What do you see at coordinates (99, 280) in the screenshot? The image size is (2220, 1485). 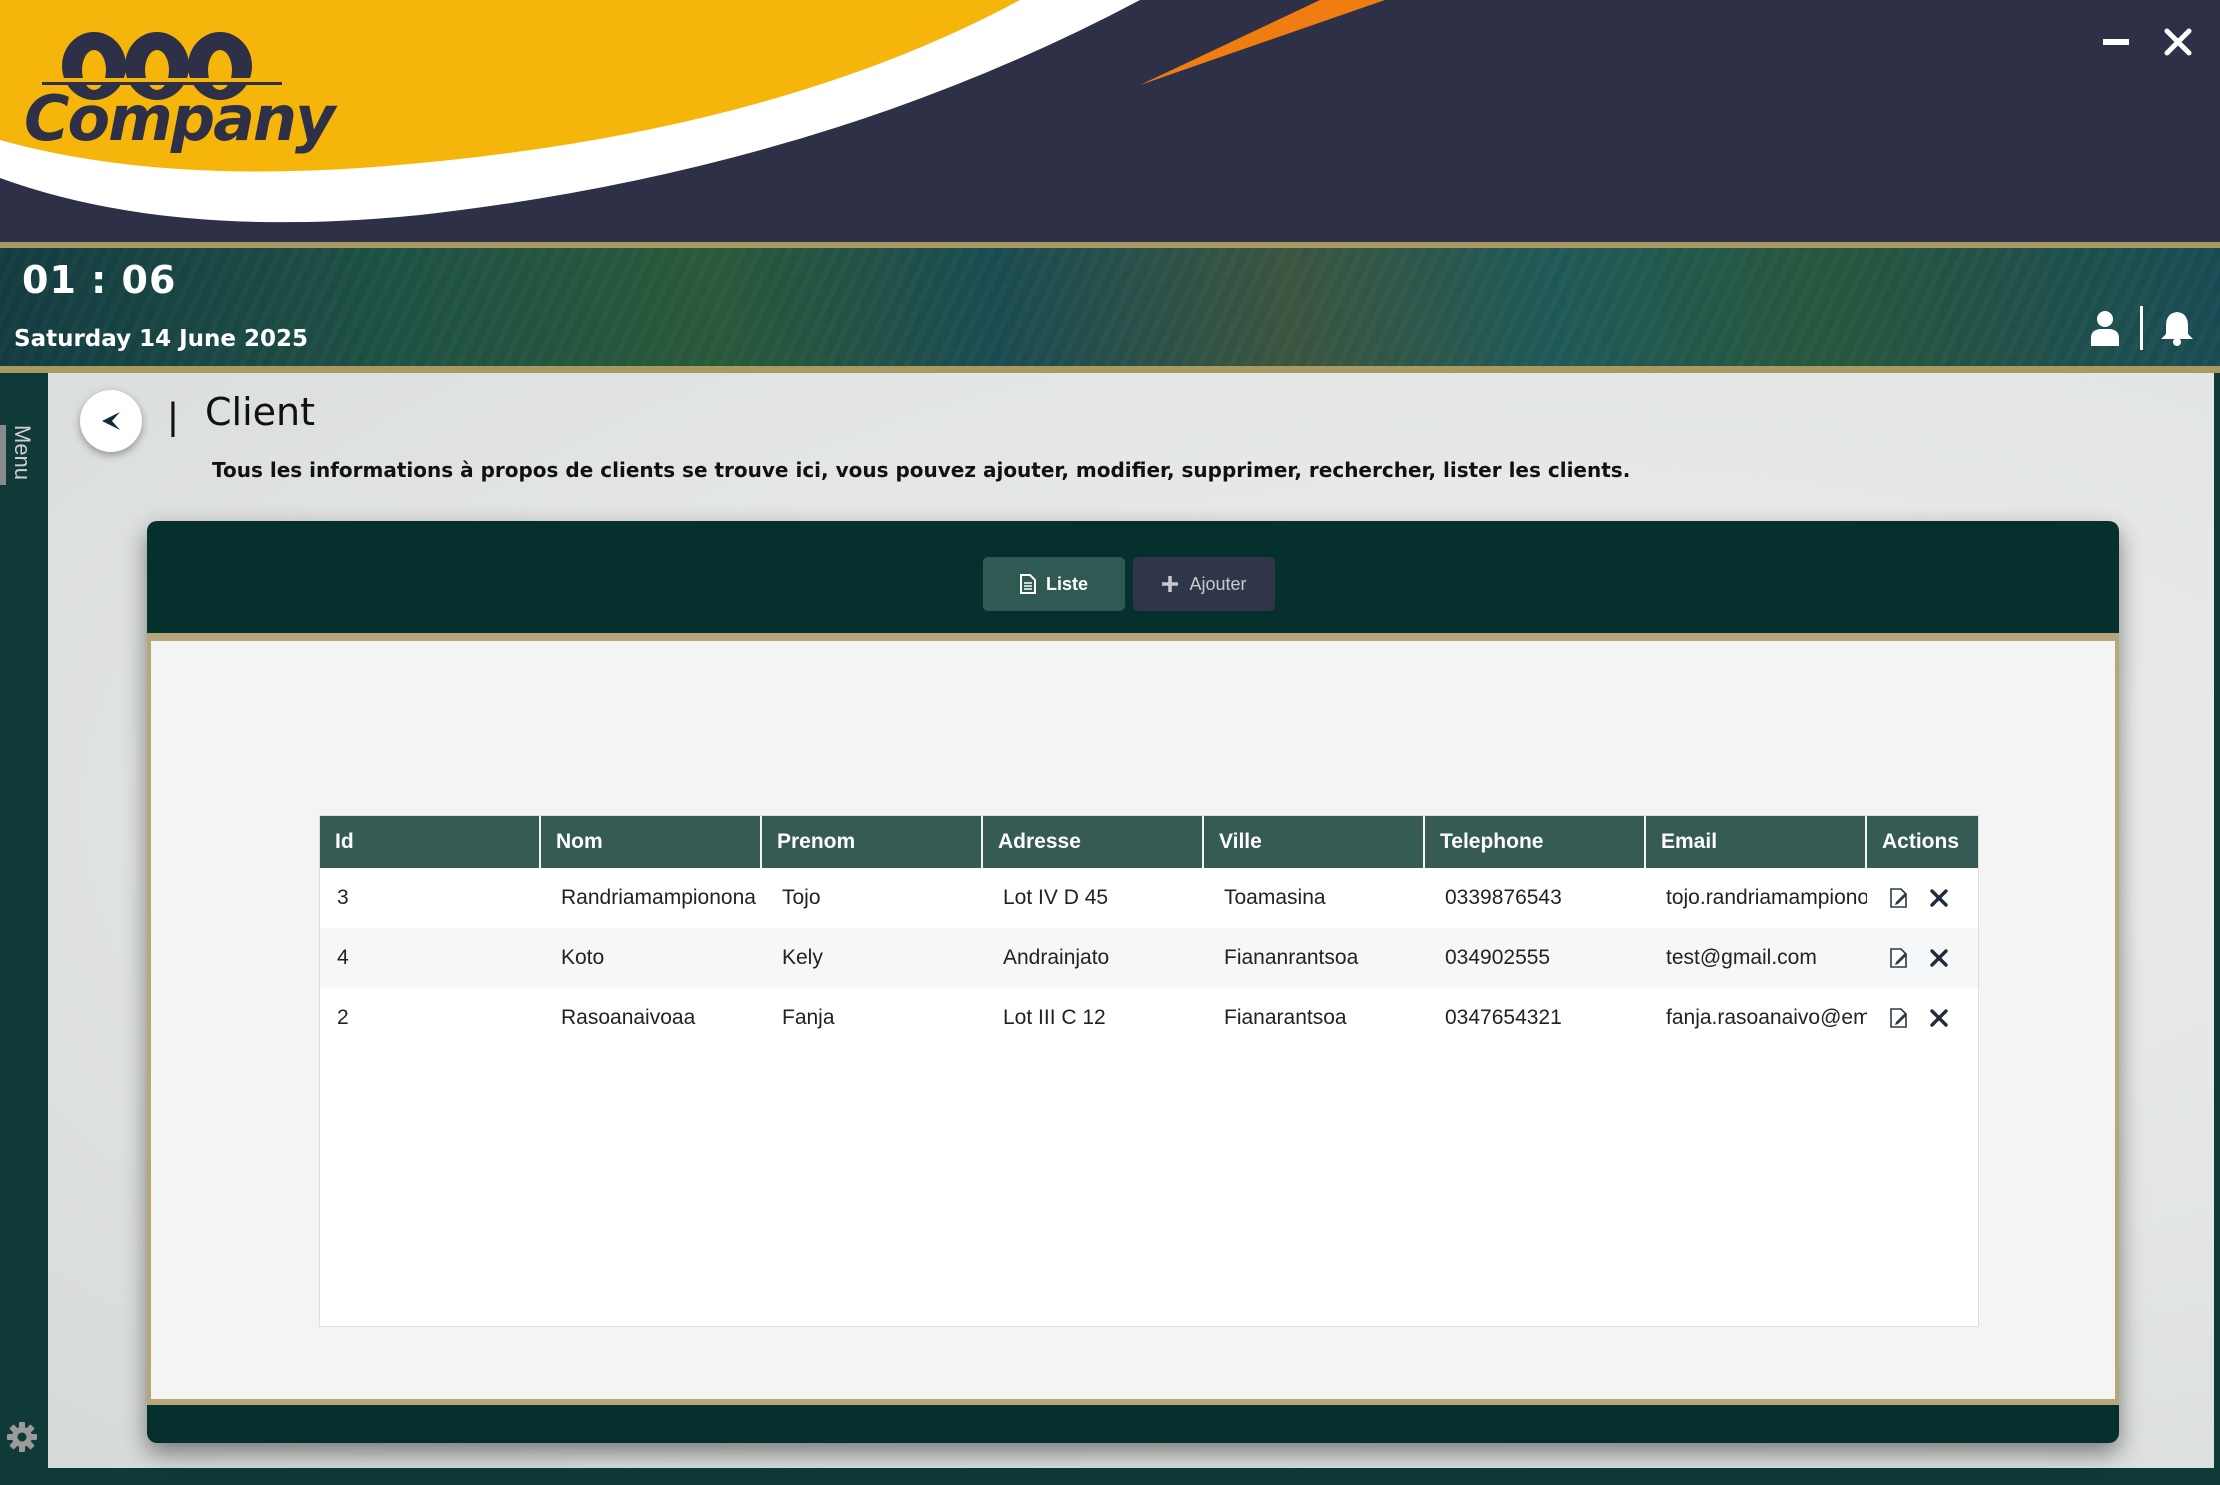 I see `clock: 01 : 06` at bounding box center [99, 280].